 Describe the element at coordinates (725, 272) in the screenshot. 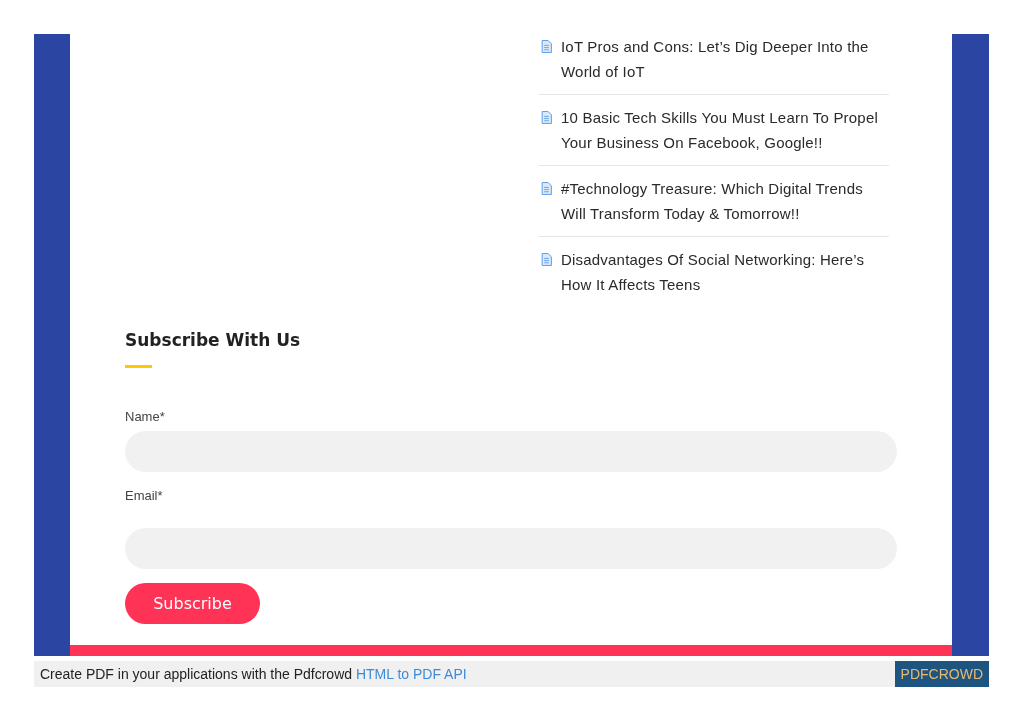

I see `article-link: Disadvantages Of Social Networking: Here’s How It Affects Teens` at that location.